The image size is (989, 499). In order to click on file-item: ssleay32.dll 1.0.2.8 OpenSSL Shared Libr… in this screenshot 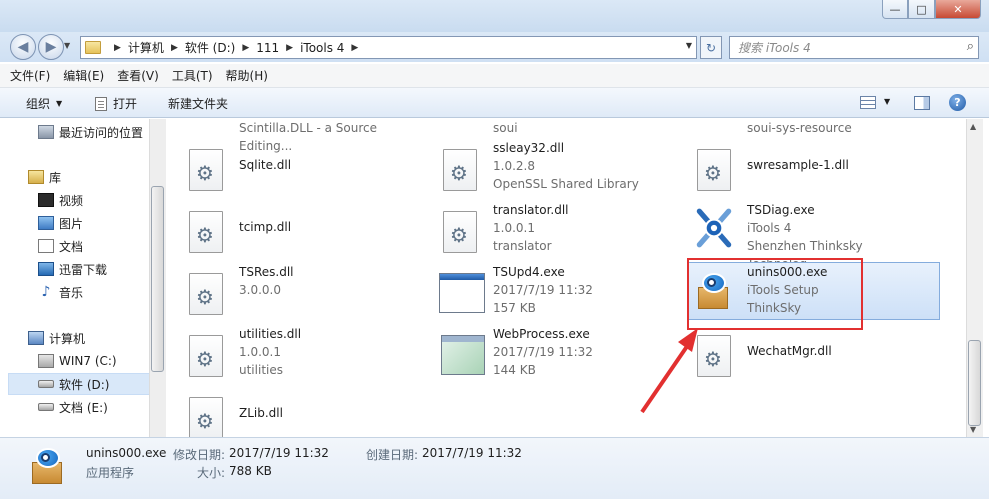, I will do `click(546, 168)`.